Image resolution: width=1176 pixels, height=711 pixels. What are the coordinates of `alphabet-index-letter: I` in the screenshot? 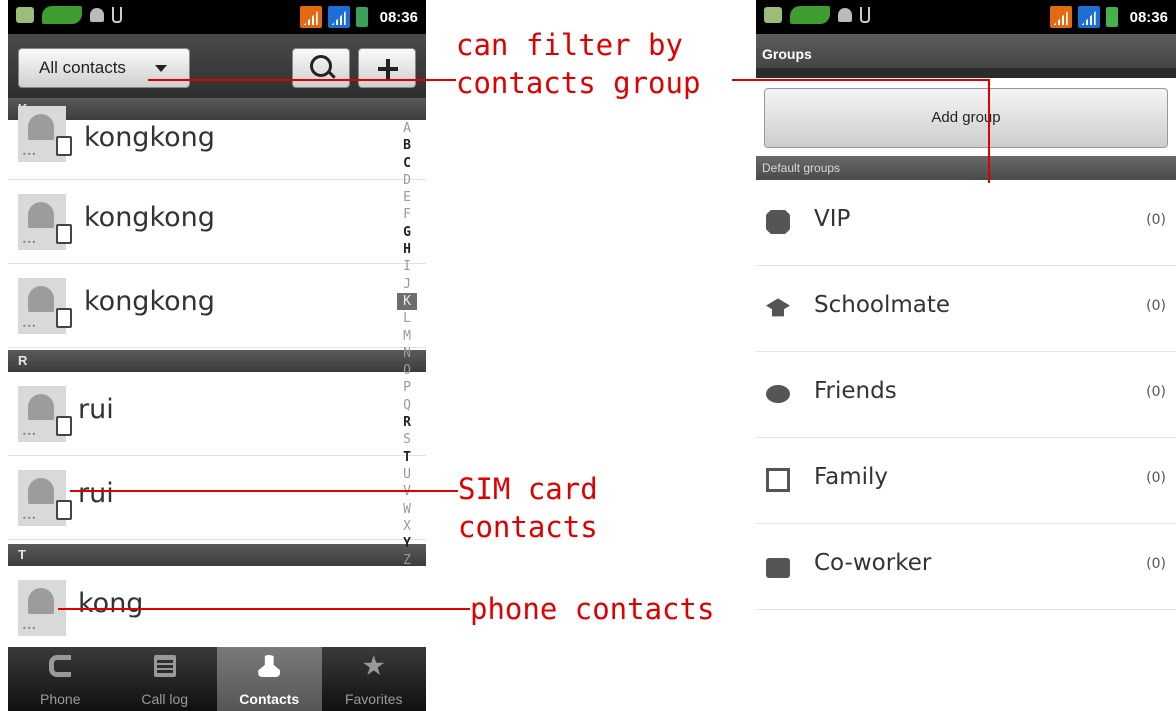 It's located at (407, 266).